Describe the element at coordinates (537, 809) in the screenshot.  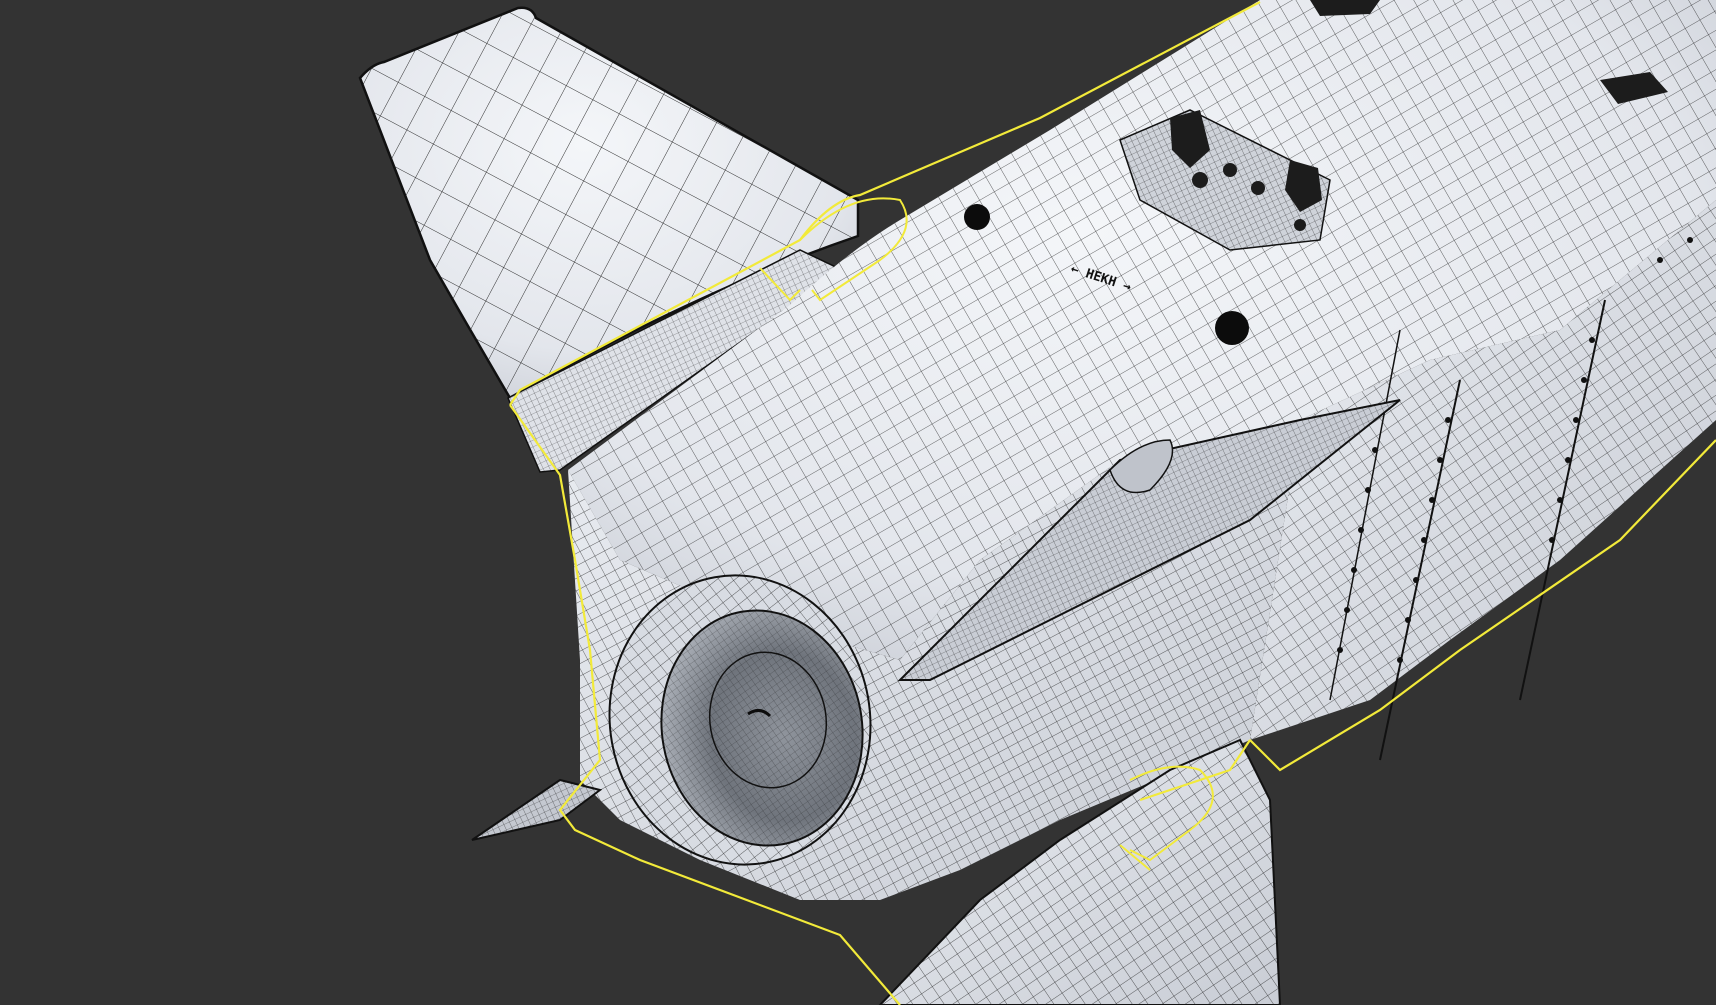
I see `lower-left-fin` at that location.